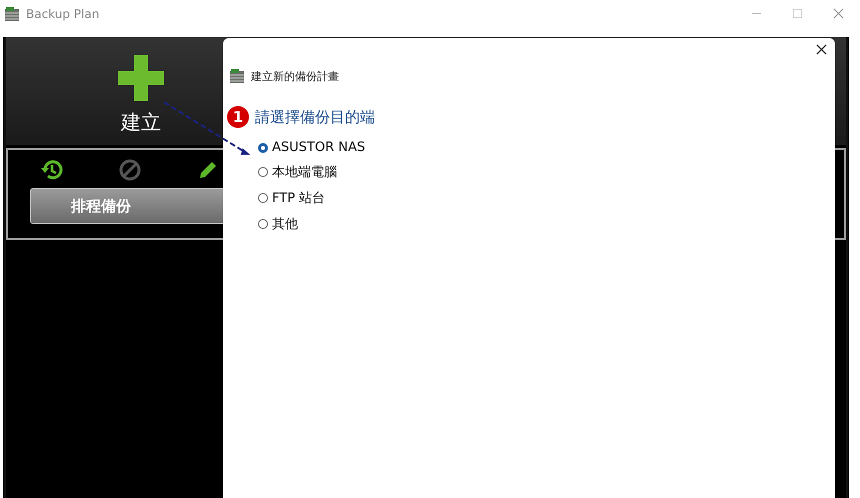  What do you see at coordinates (821, 49) in the screenshot?
I see `close-icon` at bounding box center [821, 49].